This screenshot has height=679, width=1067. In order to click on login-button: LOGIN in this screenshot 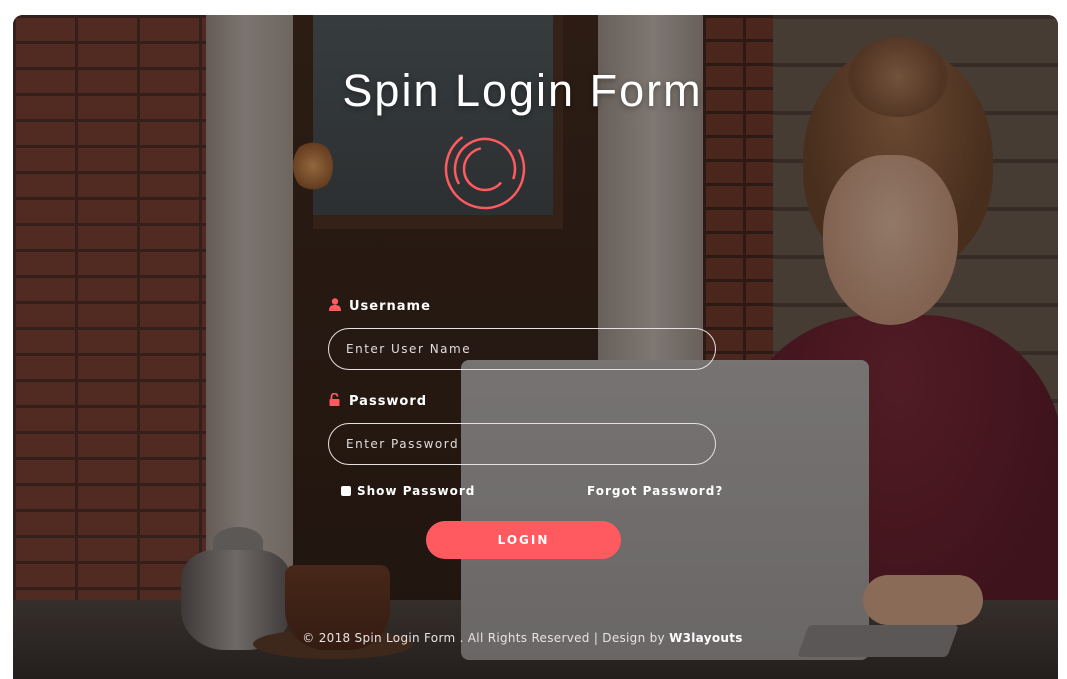, I will do `click(523, 540)`.